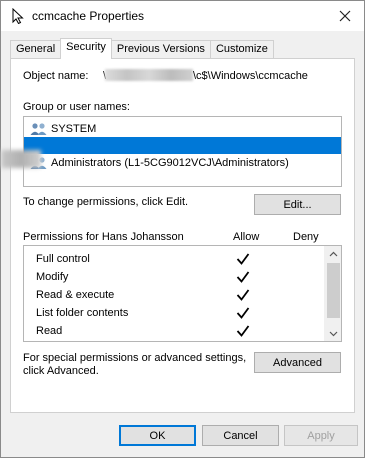  What do you see at coordinates (160, 49) in the screenshot?
I see `tab-previous-versions: Previous Versions` at bounding box center [160, 49].